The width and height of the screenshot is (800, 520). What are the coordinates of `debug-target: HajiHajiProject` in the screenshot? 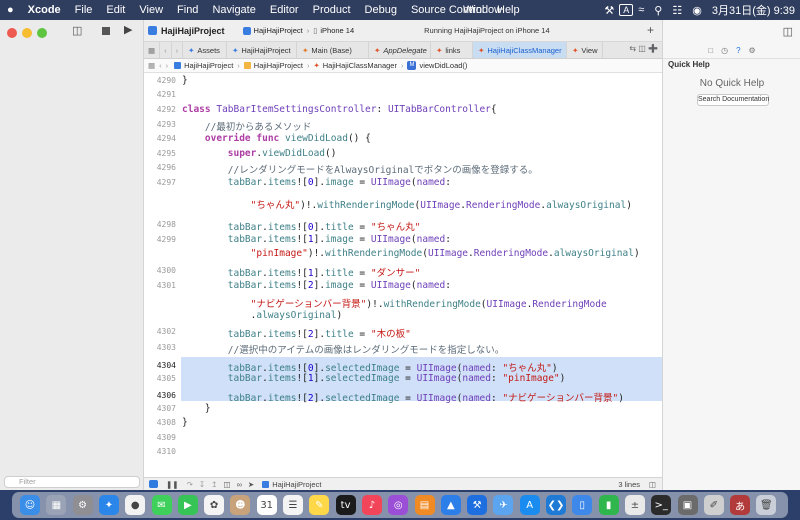 It's located at (296, 484).